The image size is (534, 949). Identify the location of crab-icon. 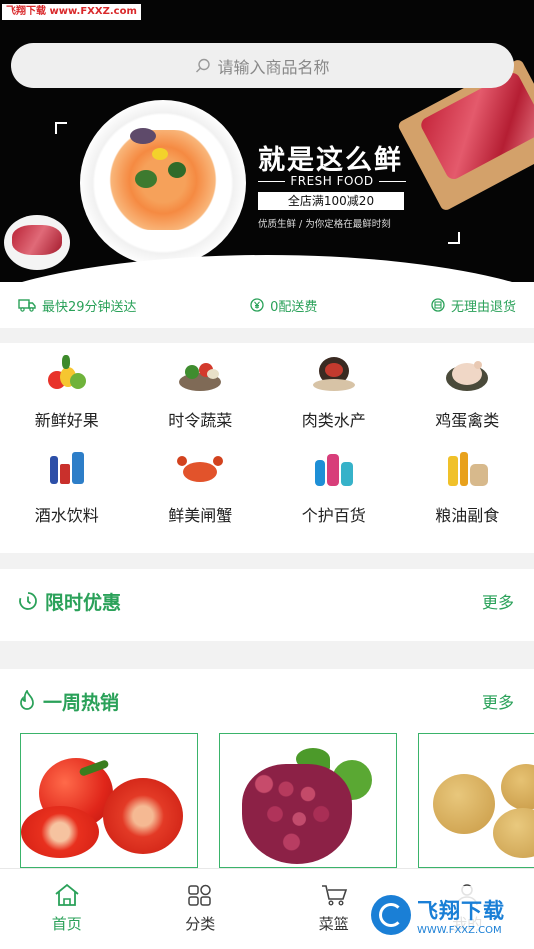
(200, 470).